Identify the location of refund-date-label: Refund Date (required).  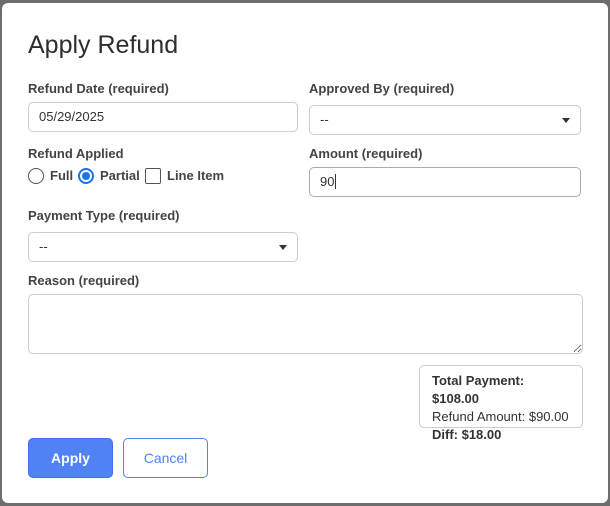
(98, 88).